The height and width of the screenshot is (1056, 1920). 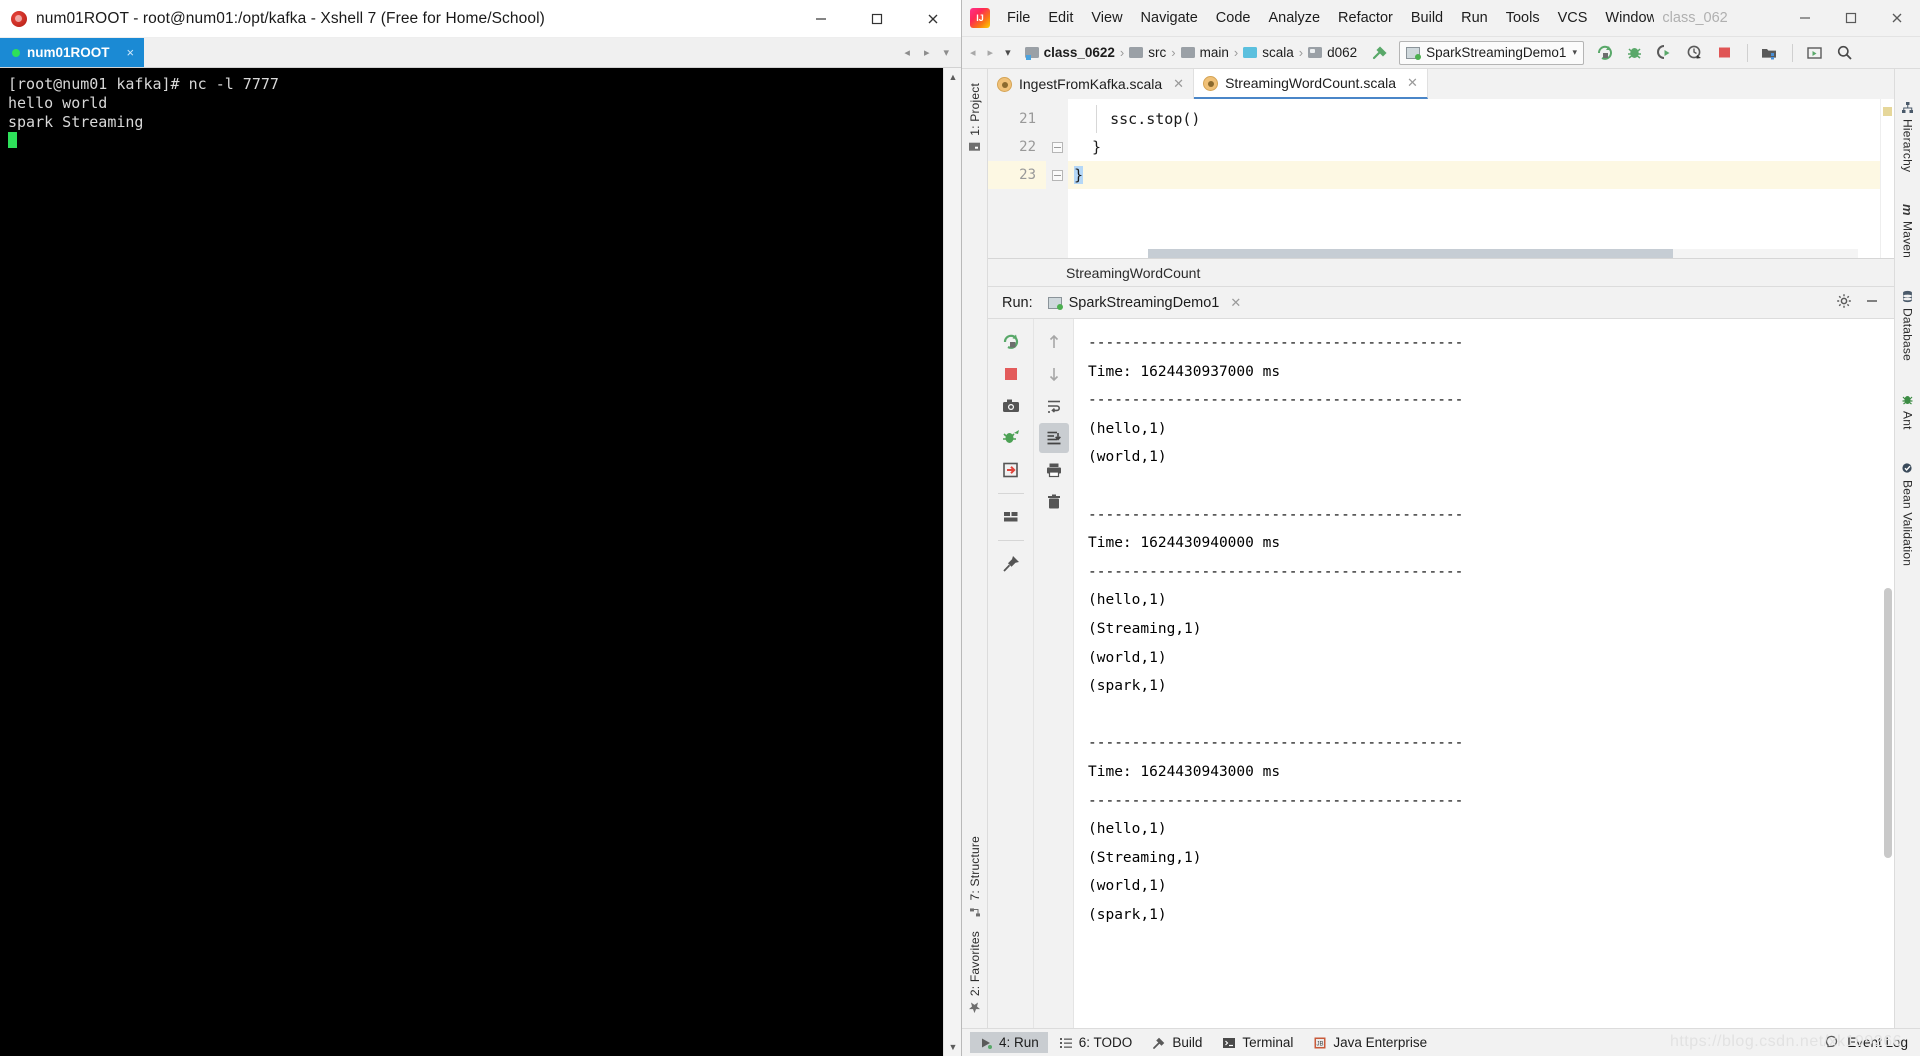 I want to click on tab-label: StreamingWordCount.scala, so click(x=1311, y=83).